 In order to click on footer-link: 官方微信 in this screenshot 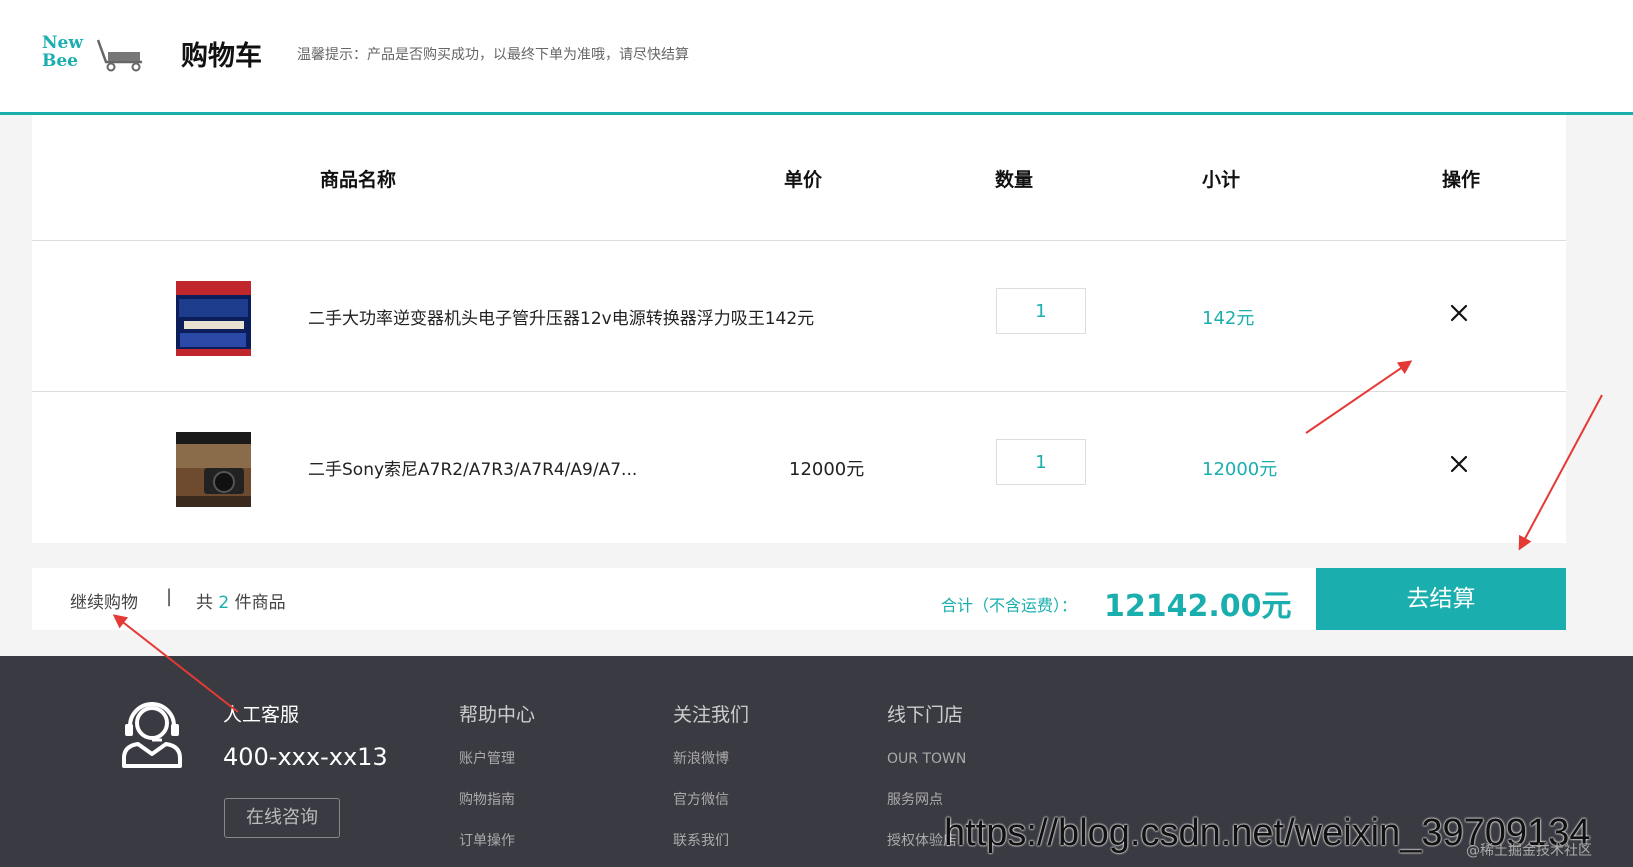, I will do `click(711, 810)`.